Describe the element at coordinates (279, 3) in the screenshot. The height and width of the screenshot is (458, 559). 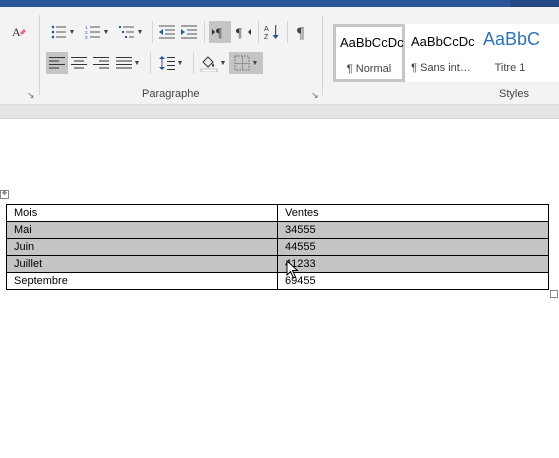
I see `title-bar` at that location.